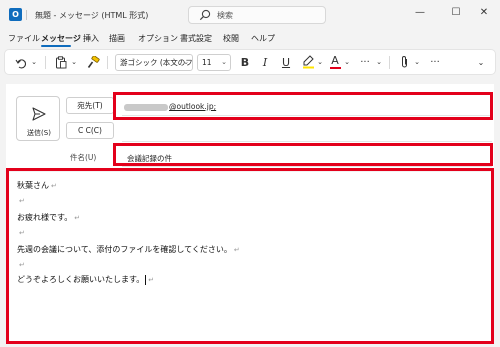  I want to click on cc-button: C C(C), so click(90, 130).